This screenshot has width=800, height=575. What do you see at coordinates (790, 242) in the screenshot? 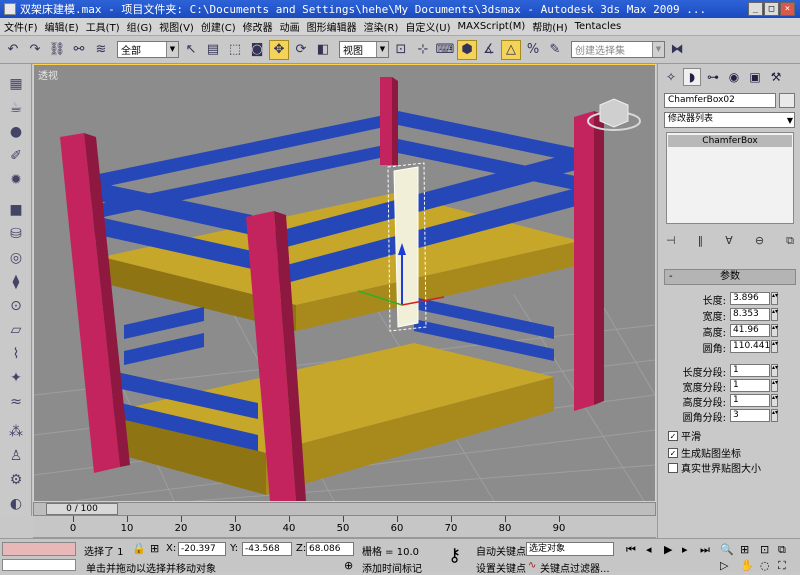
I see `configure-sets-icon: ⧉` at bounding box center [790, 242].